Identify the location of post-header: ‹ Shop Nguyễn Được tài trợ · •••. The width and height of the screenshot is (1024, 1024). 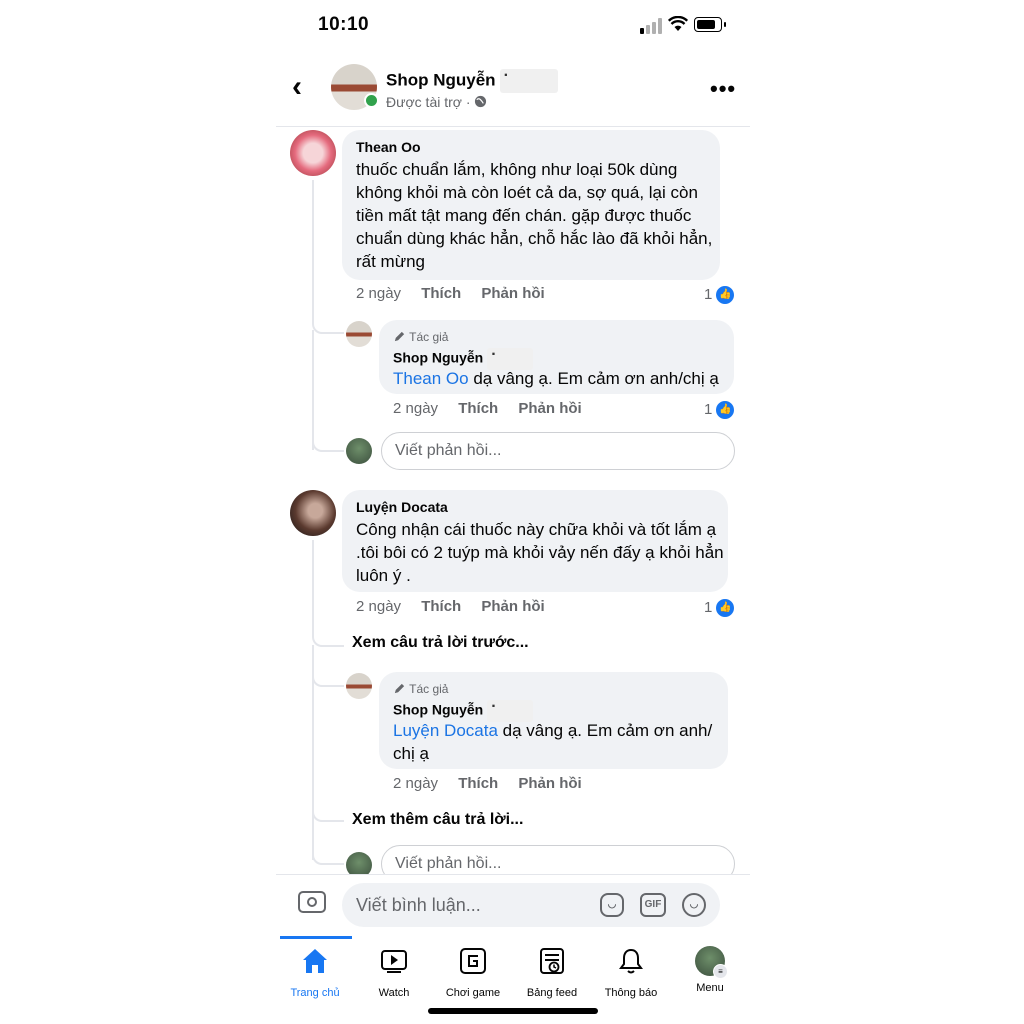
(513, 89).